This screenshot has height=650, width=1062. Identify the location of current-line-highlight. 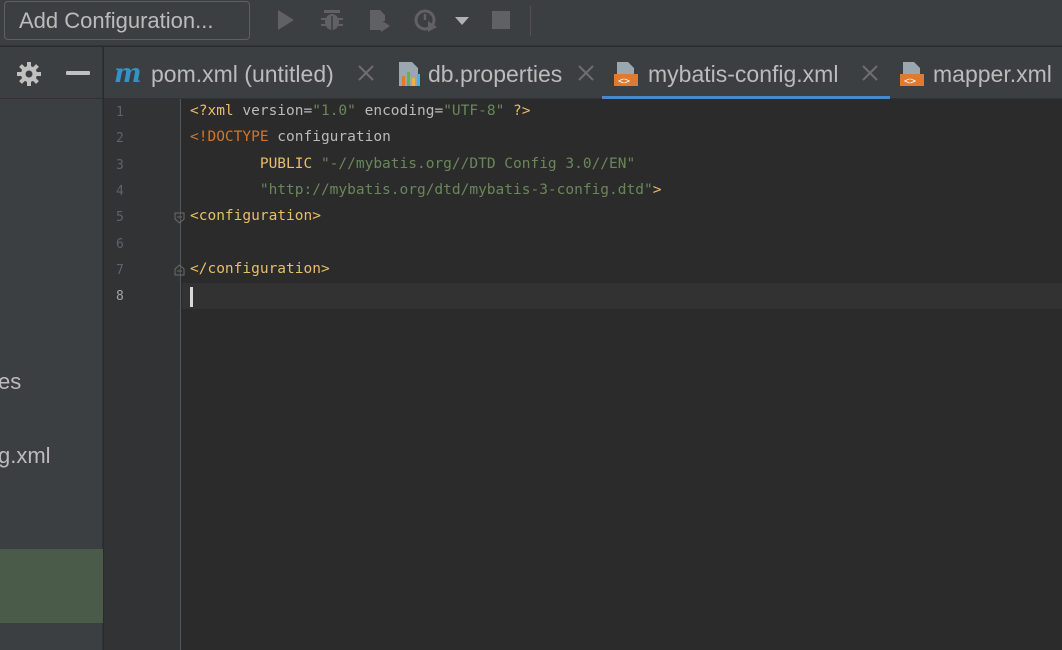
(622, 296).